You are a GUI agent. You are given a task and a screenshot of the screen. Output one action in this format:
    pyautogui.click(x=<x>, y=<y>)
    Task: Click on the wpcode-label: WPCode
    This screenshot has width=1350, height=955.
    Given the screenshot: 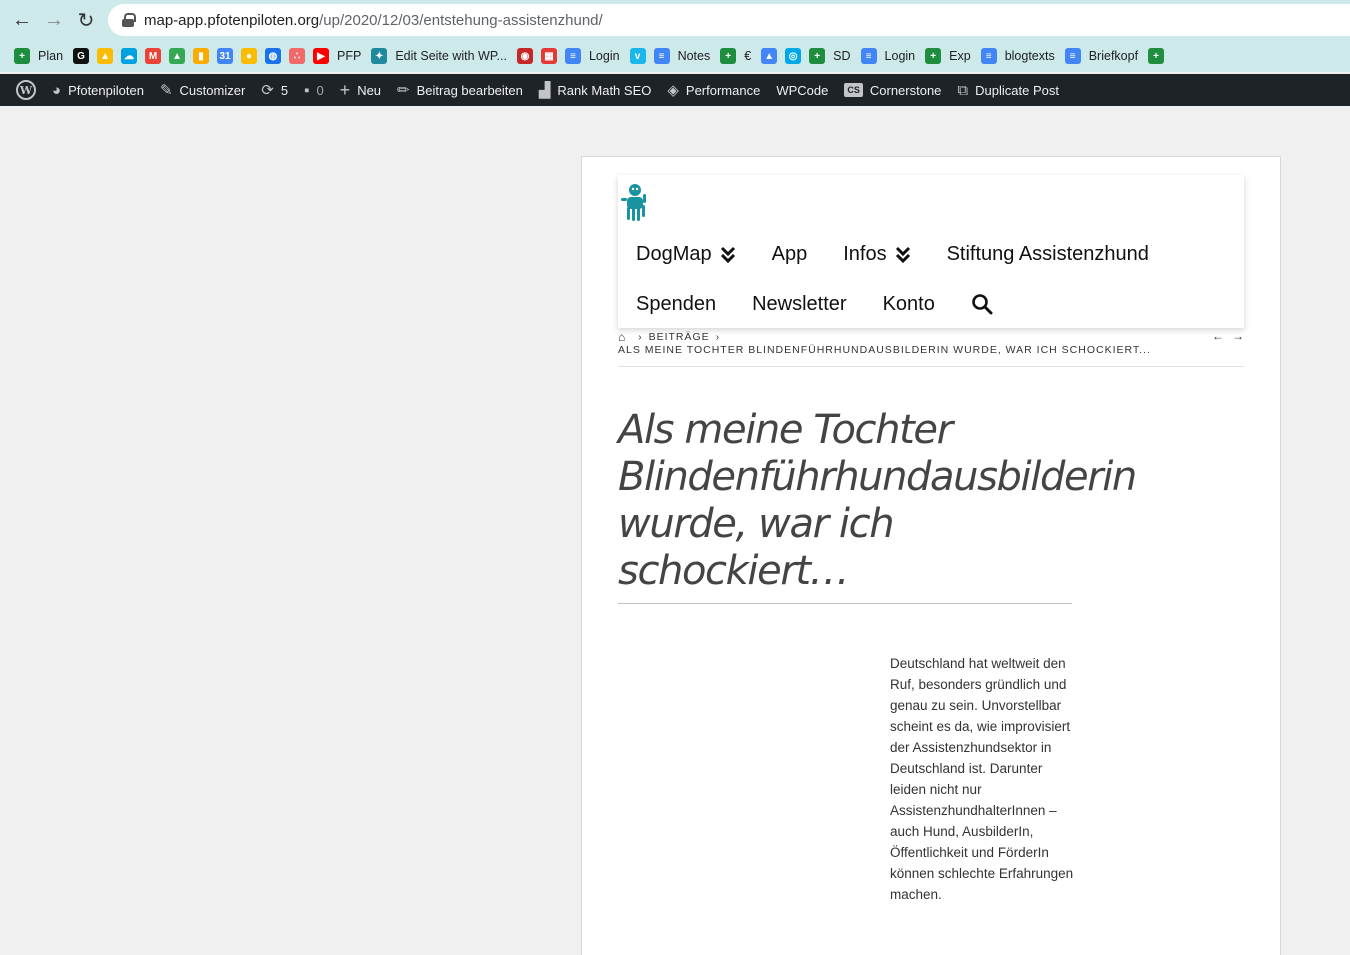 What is the action you would take?
    pyautogui.click(x=802, y=90)
    